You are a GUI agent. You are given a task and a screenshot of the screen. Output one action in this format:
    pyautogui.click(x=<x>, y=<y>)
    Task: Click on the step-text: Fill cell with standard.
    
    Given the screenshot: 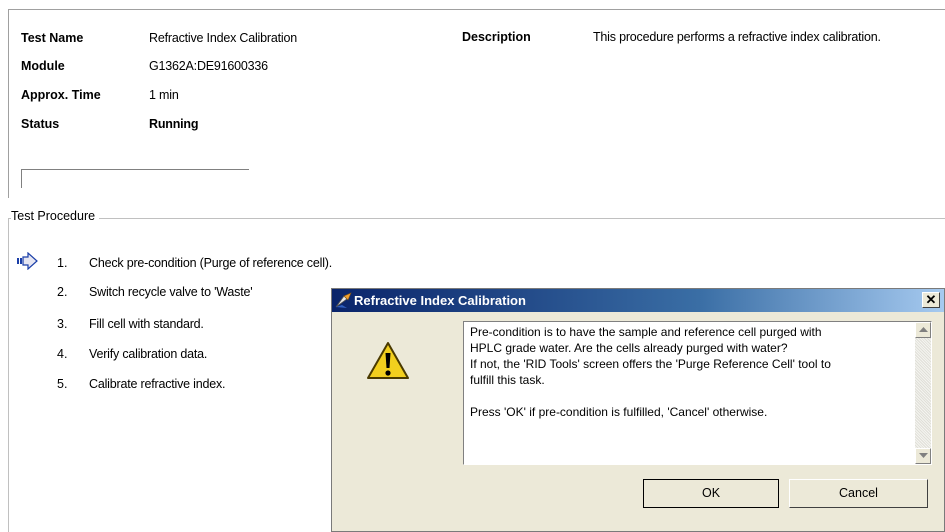 What is the action you would take?
    pyautogui.click(x=146, y=324)
    